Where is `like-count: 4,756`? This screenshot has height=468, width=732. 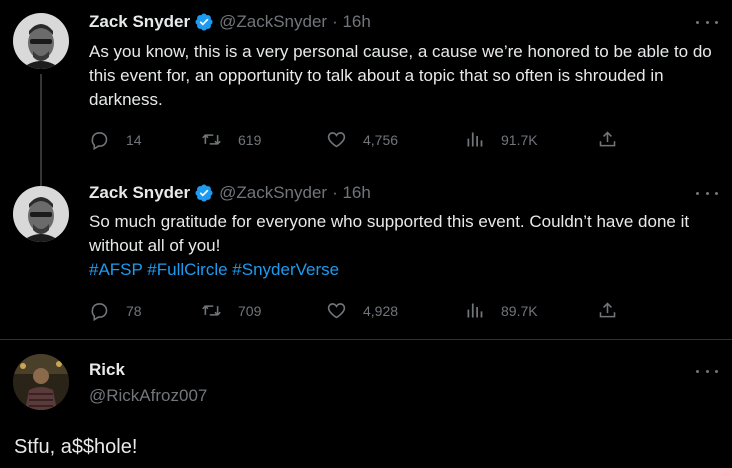 like-count: 4,756 is located at coordinates (381, 139).